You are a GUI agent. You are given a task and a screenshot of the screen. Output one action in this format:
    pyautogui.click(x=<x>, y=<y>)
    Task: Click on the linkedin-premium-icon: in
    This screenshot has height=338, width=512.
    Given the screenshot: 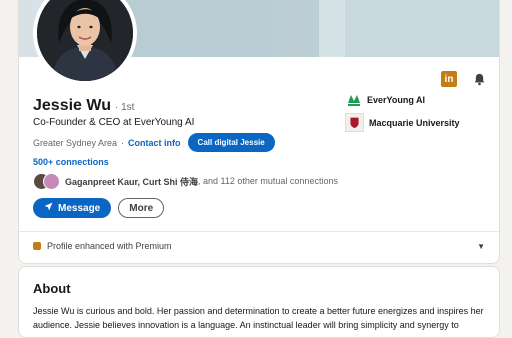 What is the action you would take?
    pyautogui.click(x=449, y=79)
    